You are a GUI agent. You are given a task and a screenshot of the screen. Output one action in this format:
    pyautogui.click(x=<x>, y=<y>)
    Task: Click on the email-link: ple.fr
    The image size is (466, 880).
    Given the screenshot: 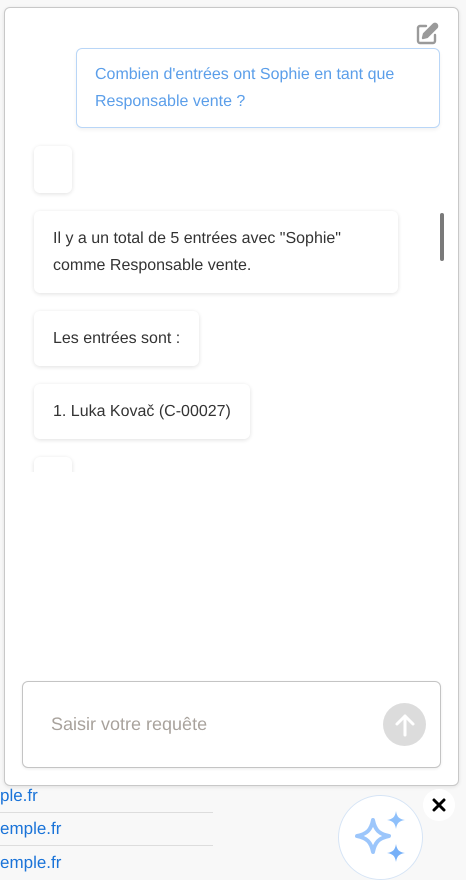 What is the action you would take?
    pyautogui.click(x=19, y=796)
    